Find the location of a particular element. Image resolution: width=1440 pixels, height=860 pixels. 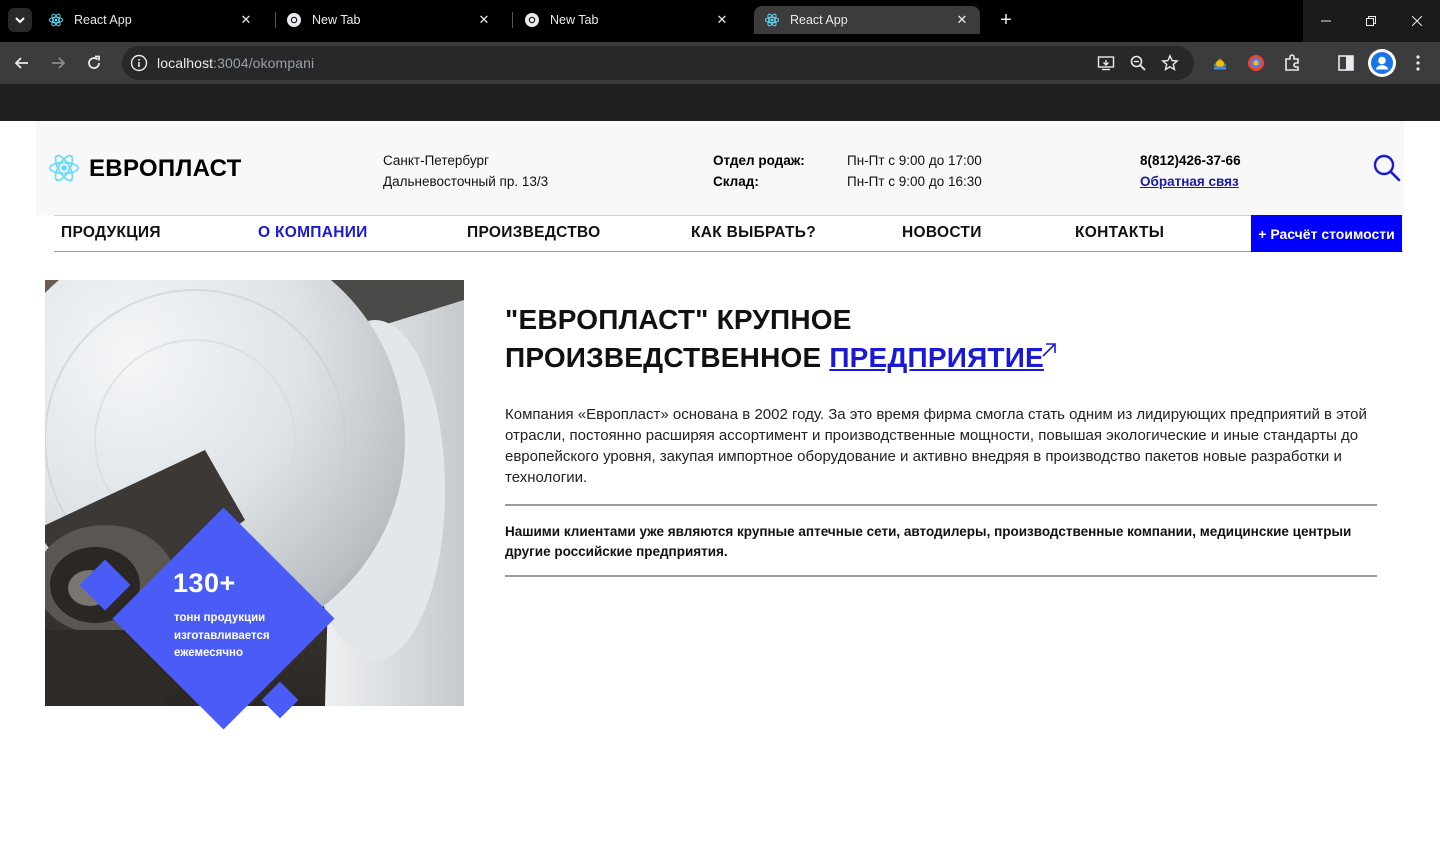

external-arrow-icon is located at coordinates (1049, 350).